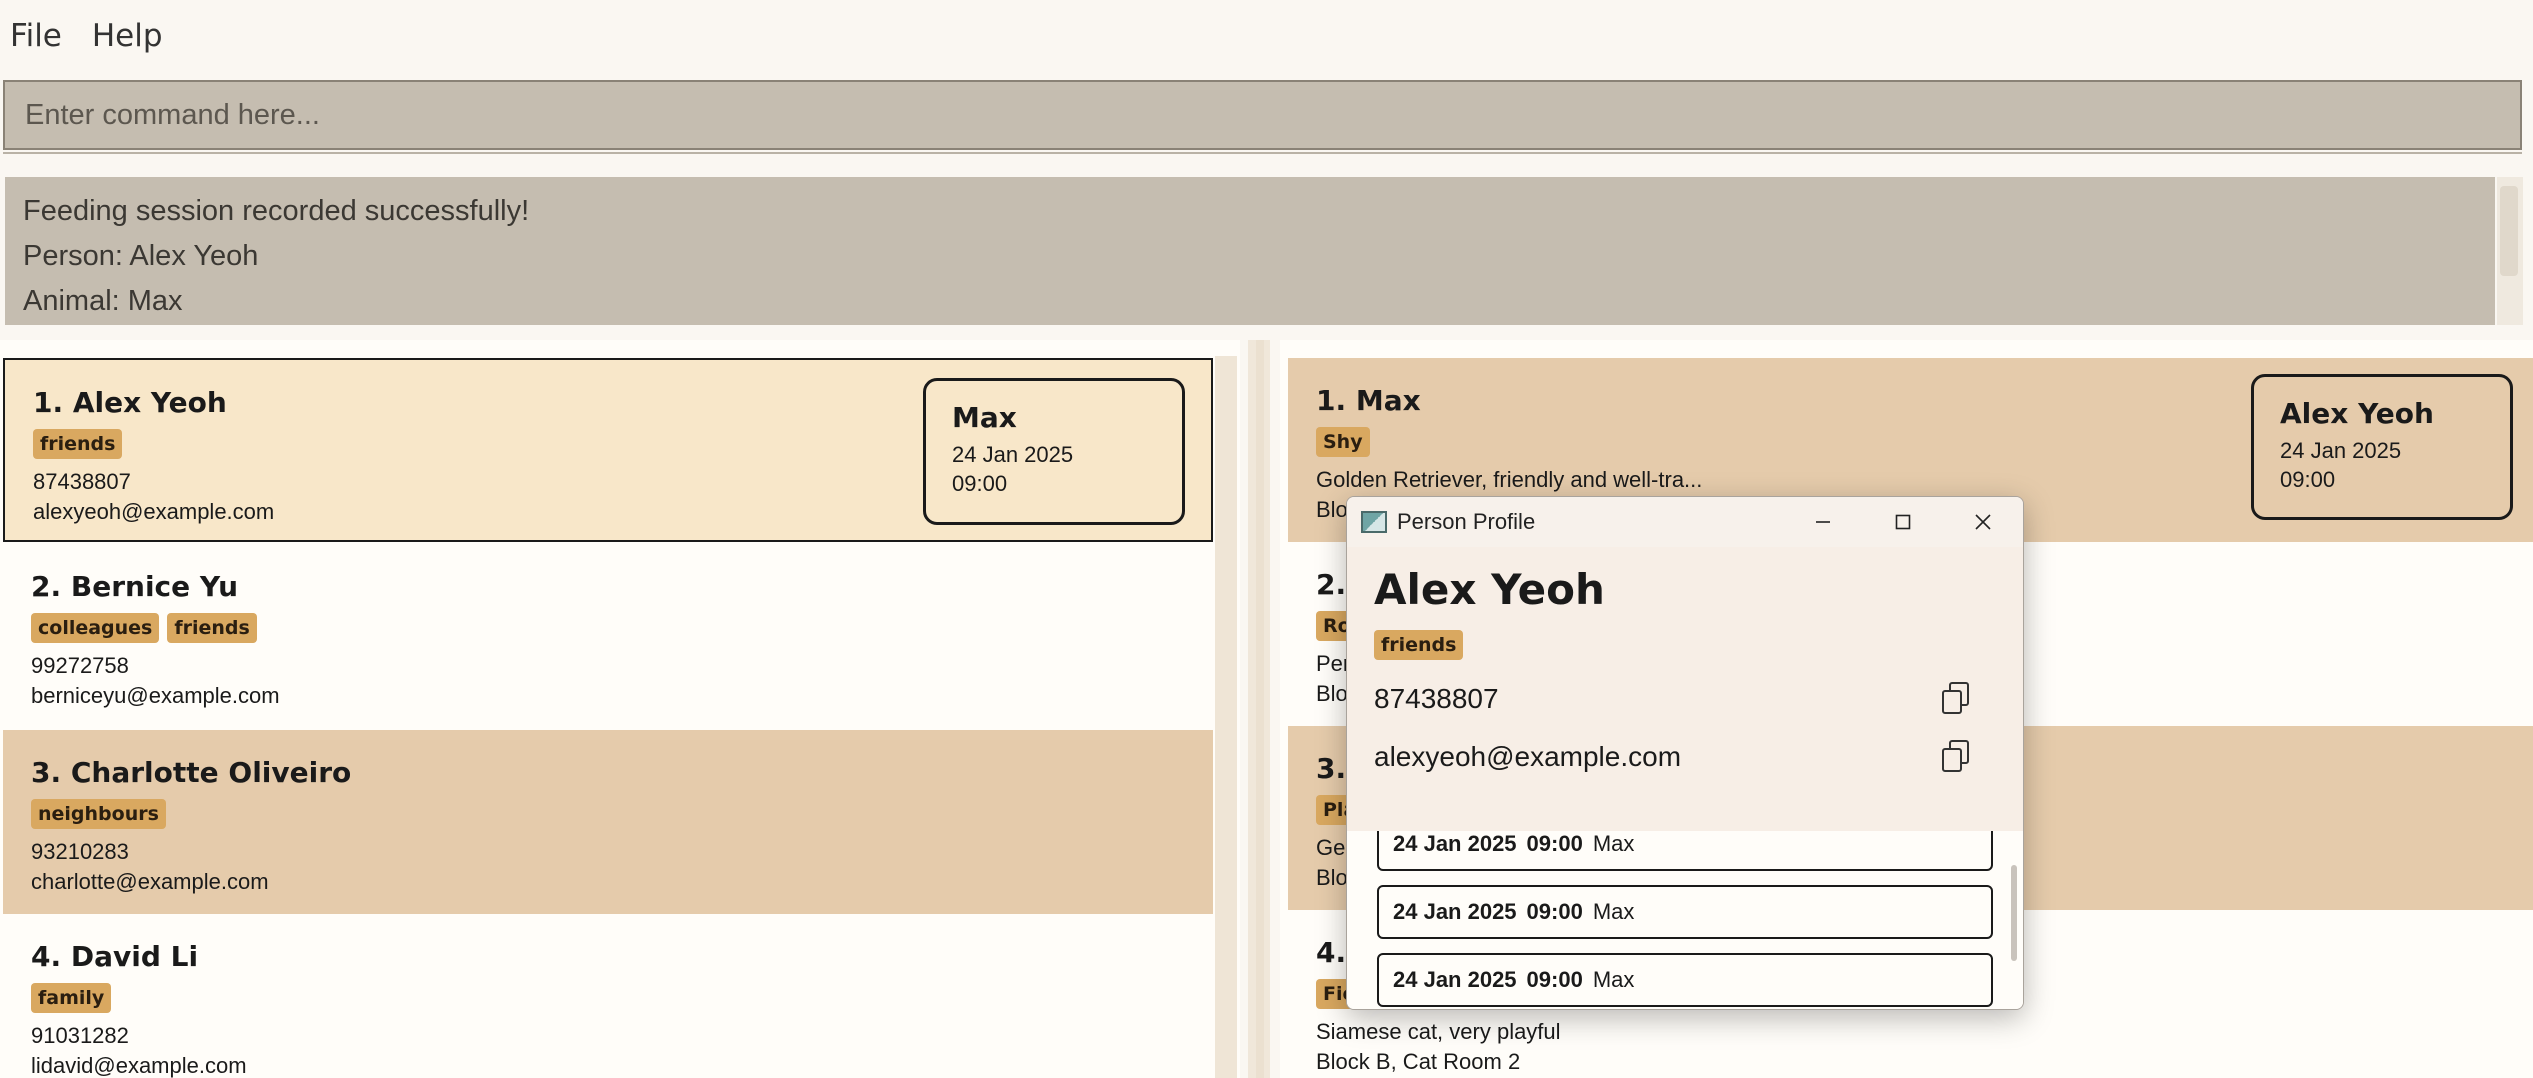  I want to click on tag: colleagues, so click(95, 628).